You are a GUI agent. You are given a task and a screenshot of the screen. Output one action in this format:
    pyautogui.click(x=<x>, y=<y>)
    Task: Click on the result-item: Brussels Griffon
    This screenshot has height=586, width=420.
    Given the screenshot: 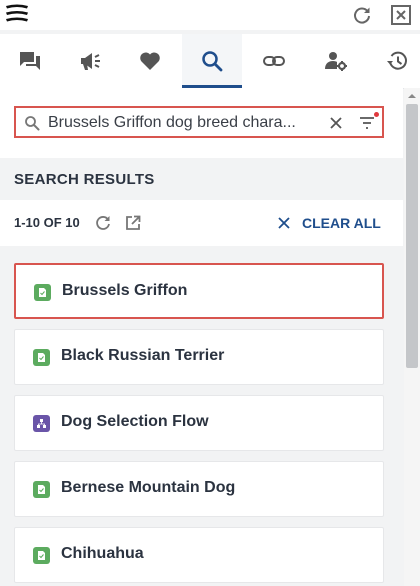 What is the action you would take?
    pyautogui.click(x=199, y=291)
    